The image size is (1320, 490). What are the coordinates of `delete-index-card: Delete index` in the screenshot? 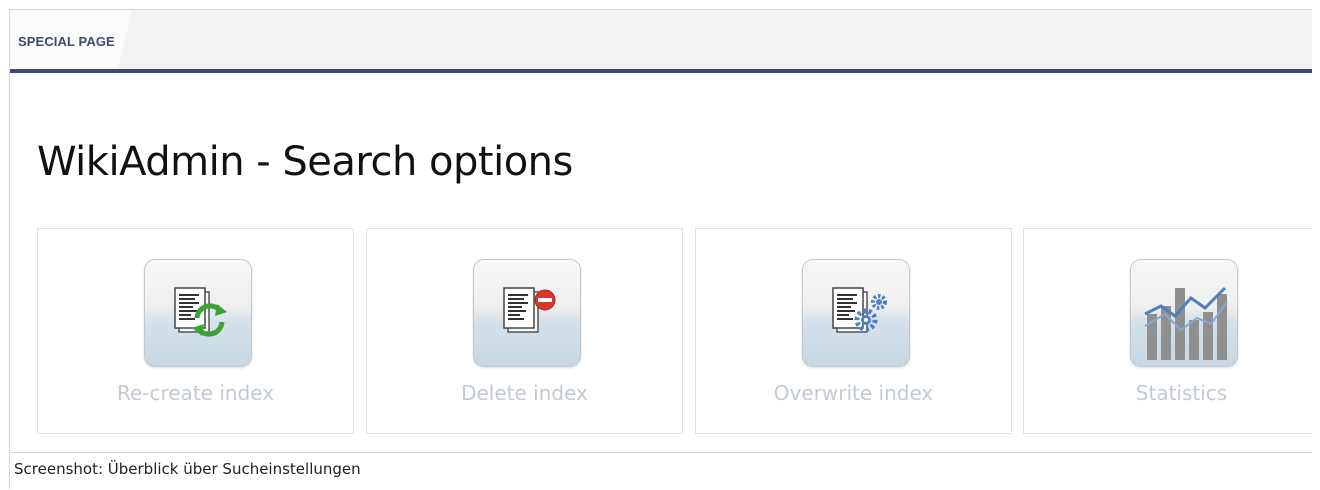 It's located at (524, 331).